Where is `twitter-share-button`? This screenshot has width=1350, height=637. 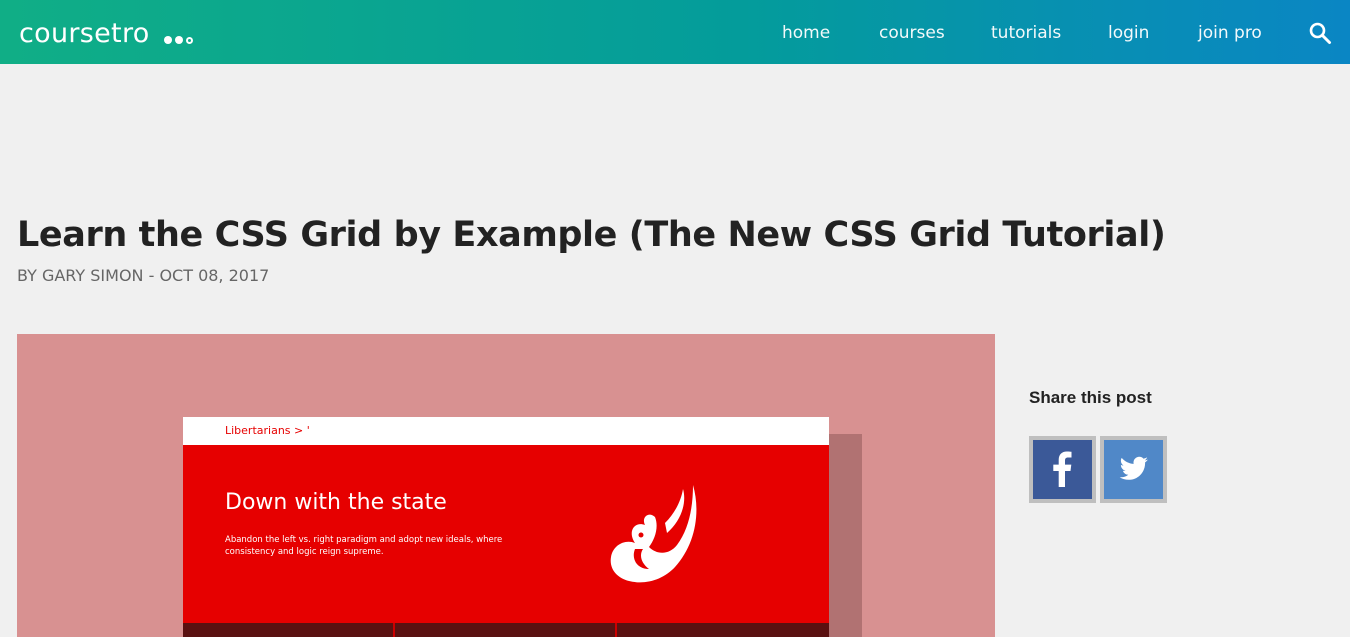
twitter-share-button is located at coordinates (1133, 469).